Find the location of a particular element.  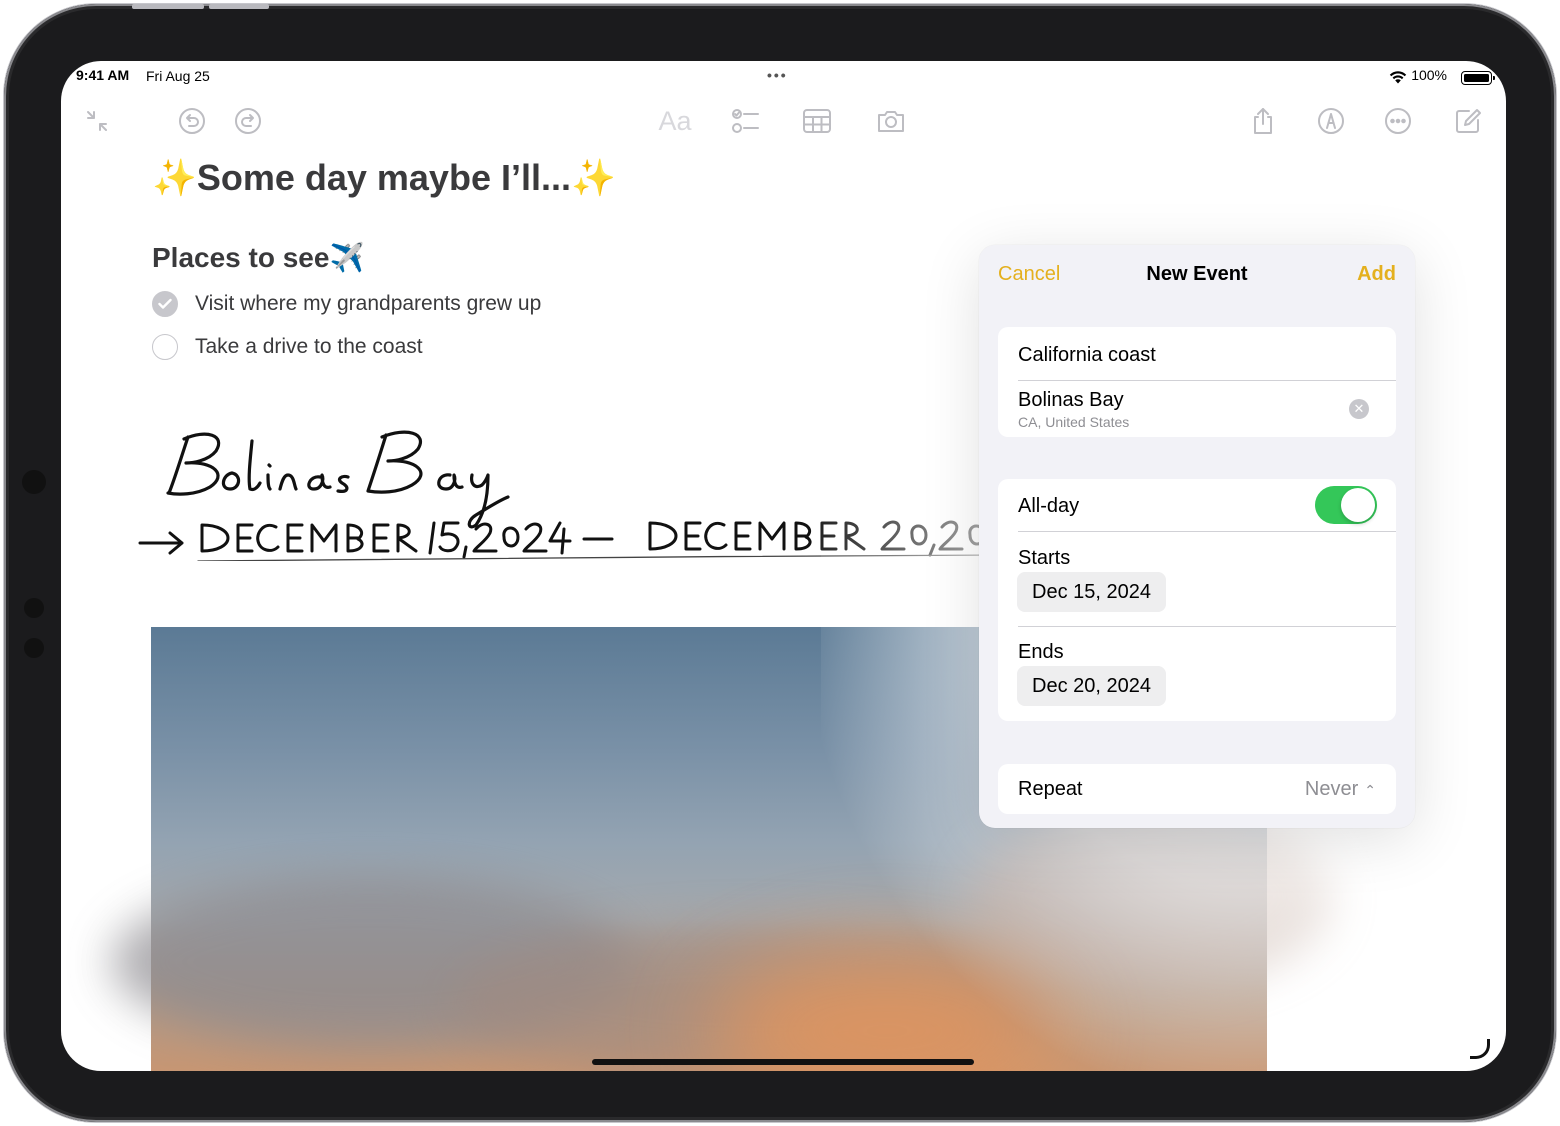

starts-date-picker: Dec 15, 2024 is located at coordinates (1091, 592).